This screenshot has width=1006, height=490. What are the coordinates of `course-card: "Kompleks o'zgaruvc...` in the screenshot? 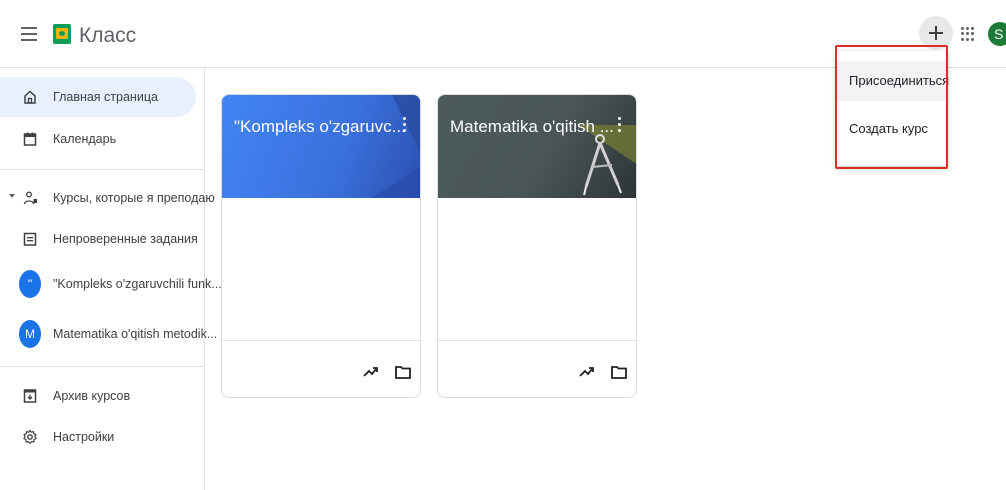 It's located at (321, 246).